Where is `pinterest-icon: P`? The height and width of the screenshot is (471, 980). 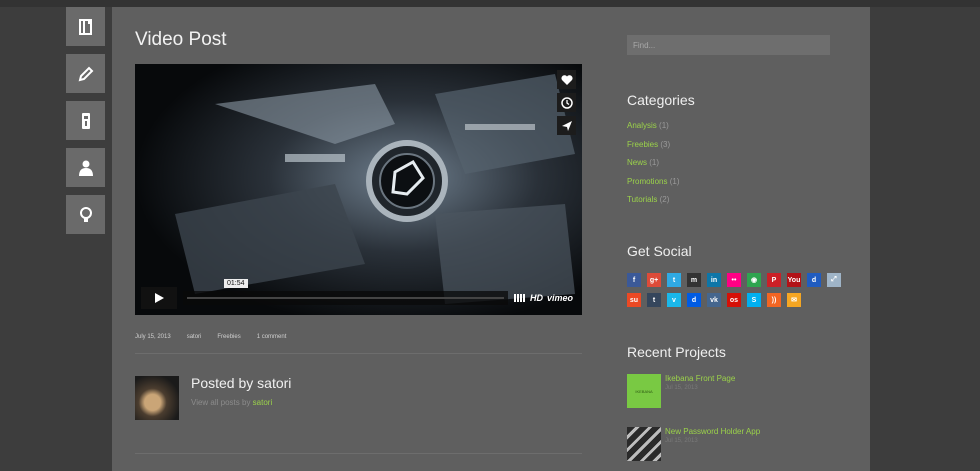 pinterest-icon: P is located at coordinates (774, 280).